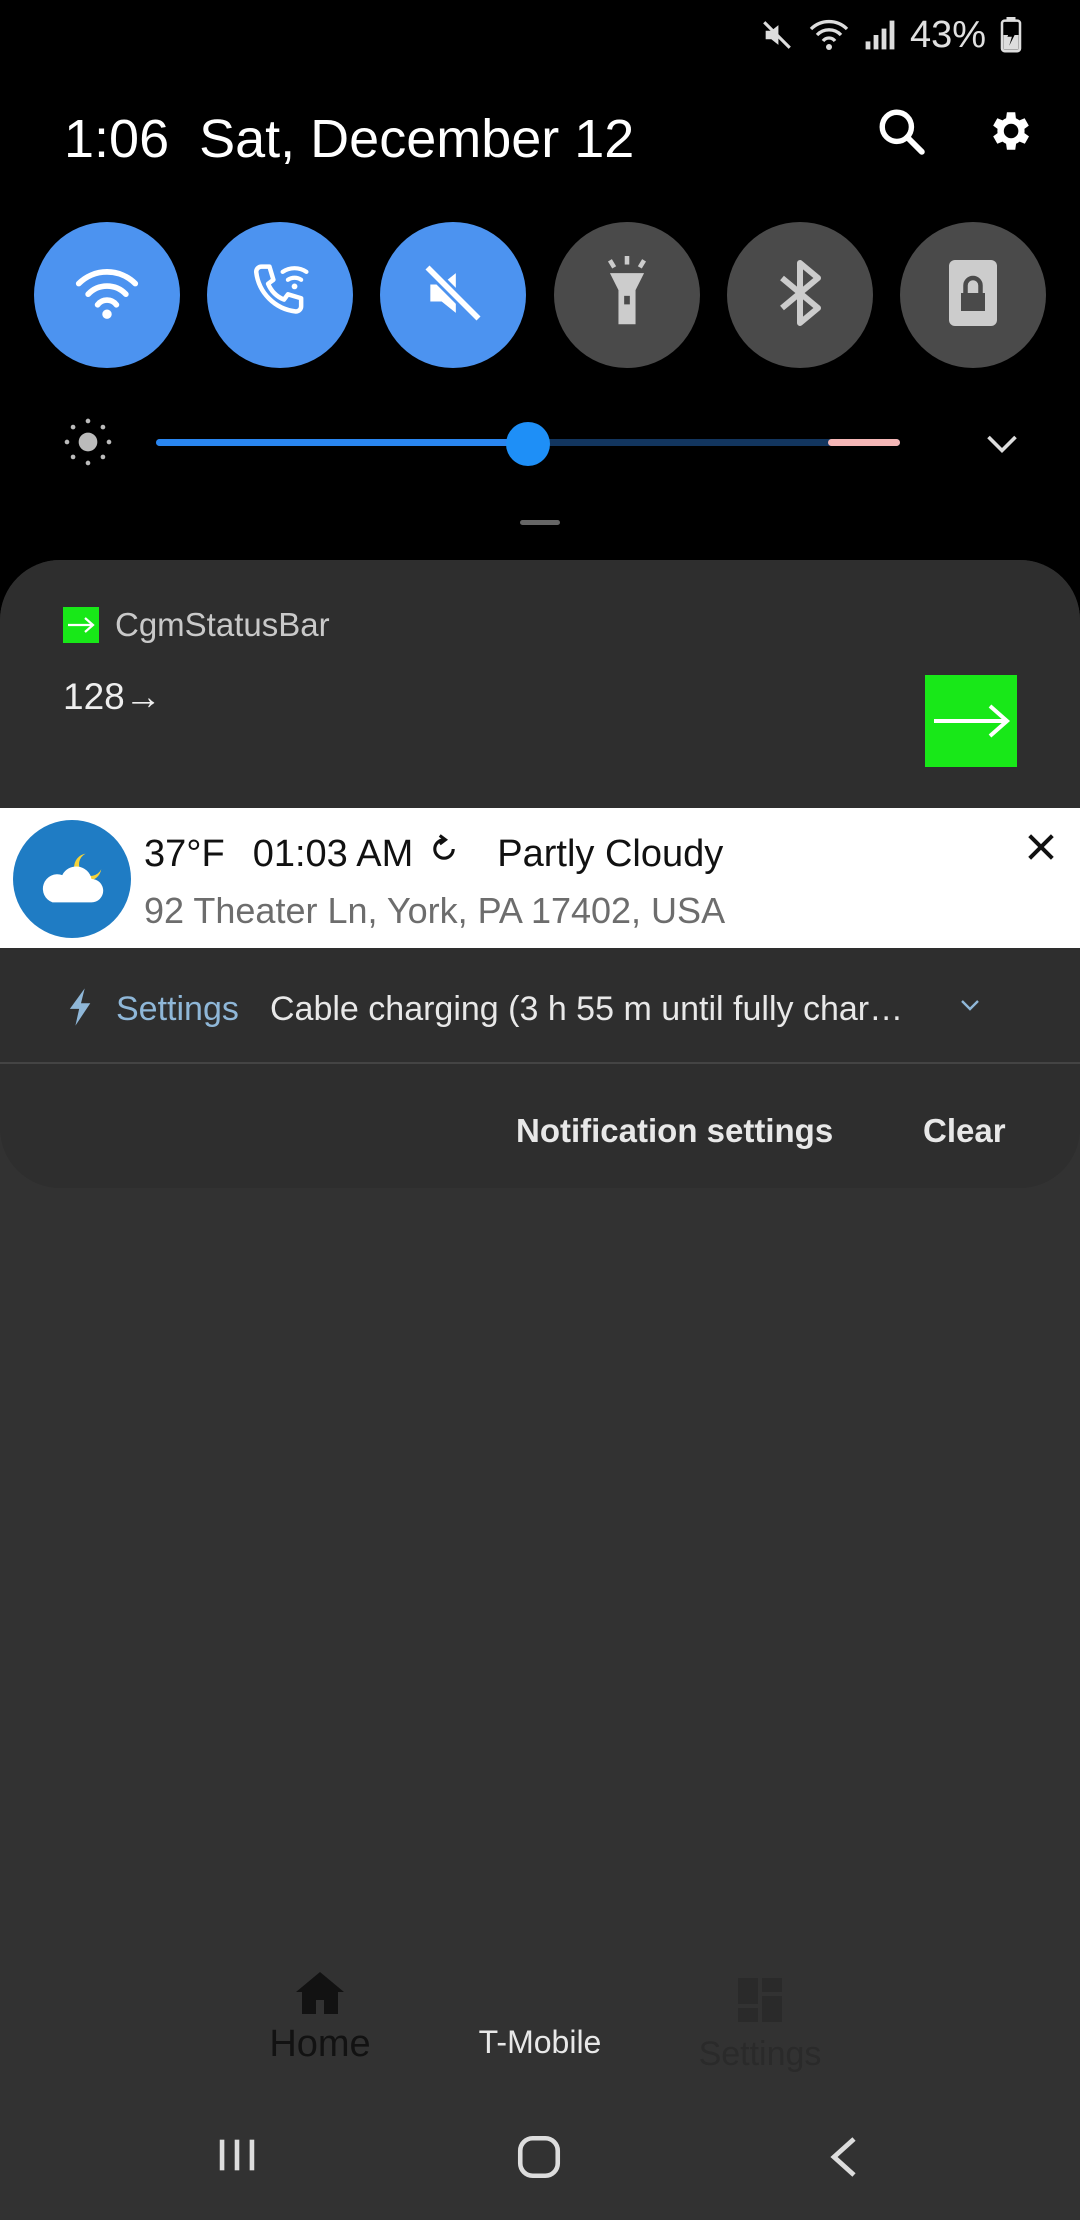  What do you see at coordinates (333, 853) in the screenshot?
I see `weather-time: 01:03 AM` at bounding box center [333, 853].